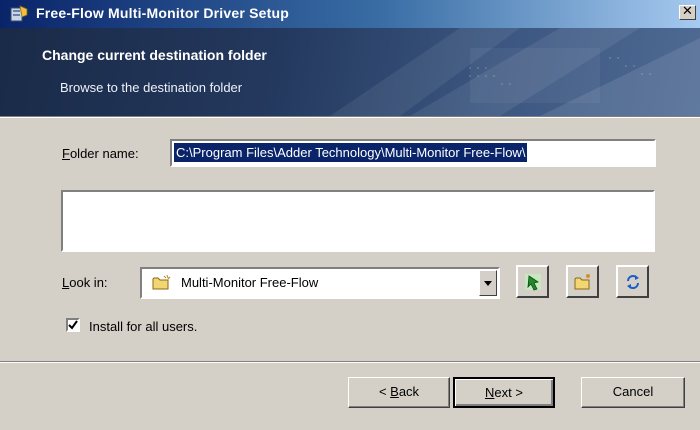 The height and width of the screenshot is (430, 700). I want to click on look-in-value: Multi-Monitor Free-Flow, so click(250, 282).